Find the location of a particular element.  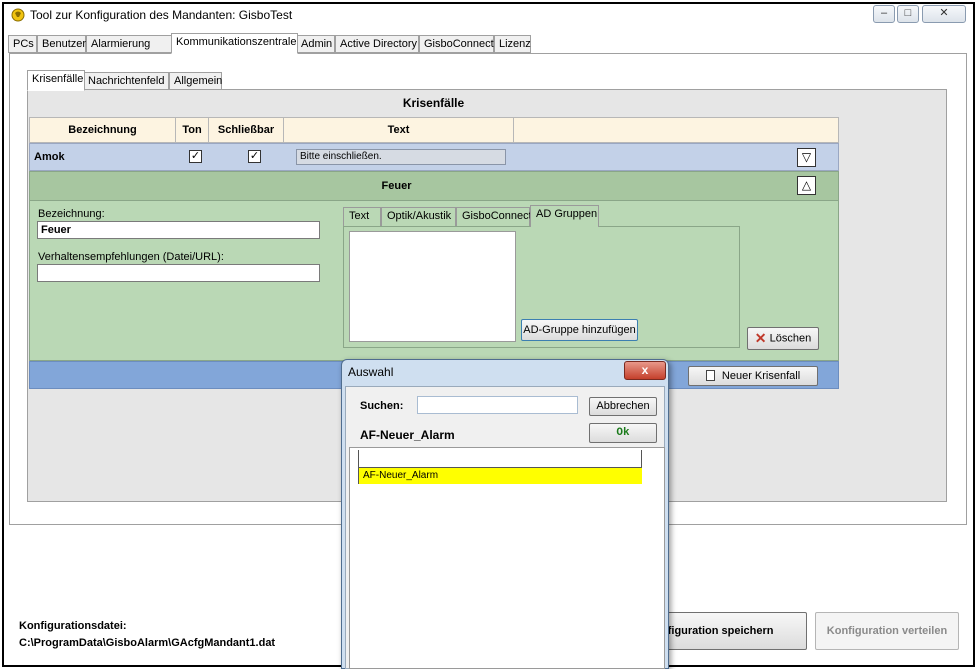

close-icon: x is located at coordinates (645, 370).